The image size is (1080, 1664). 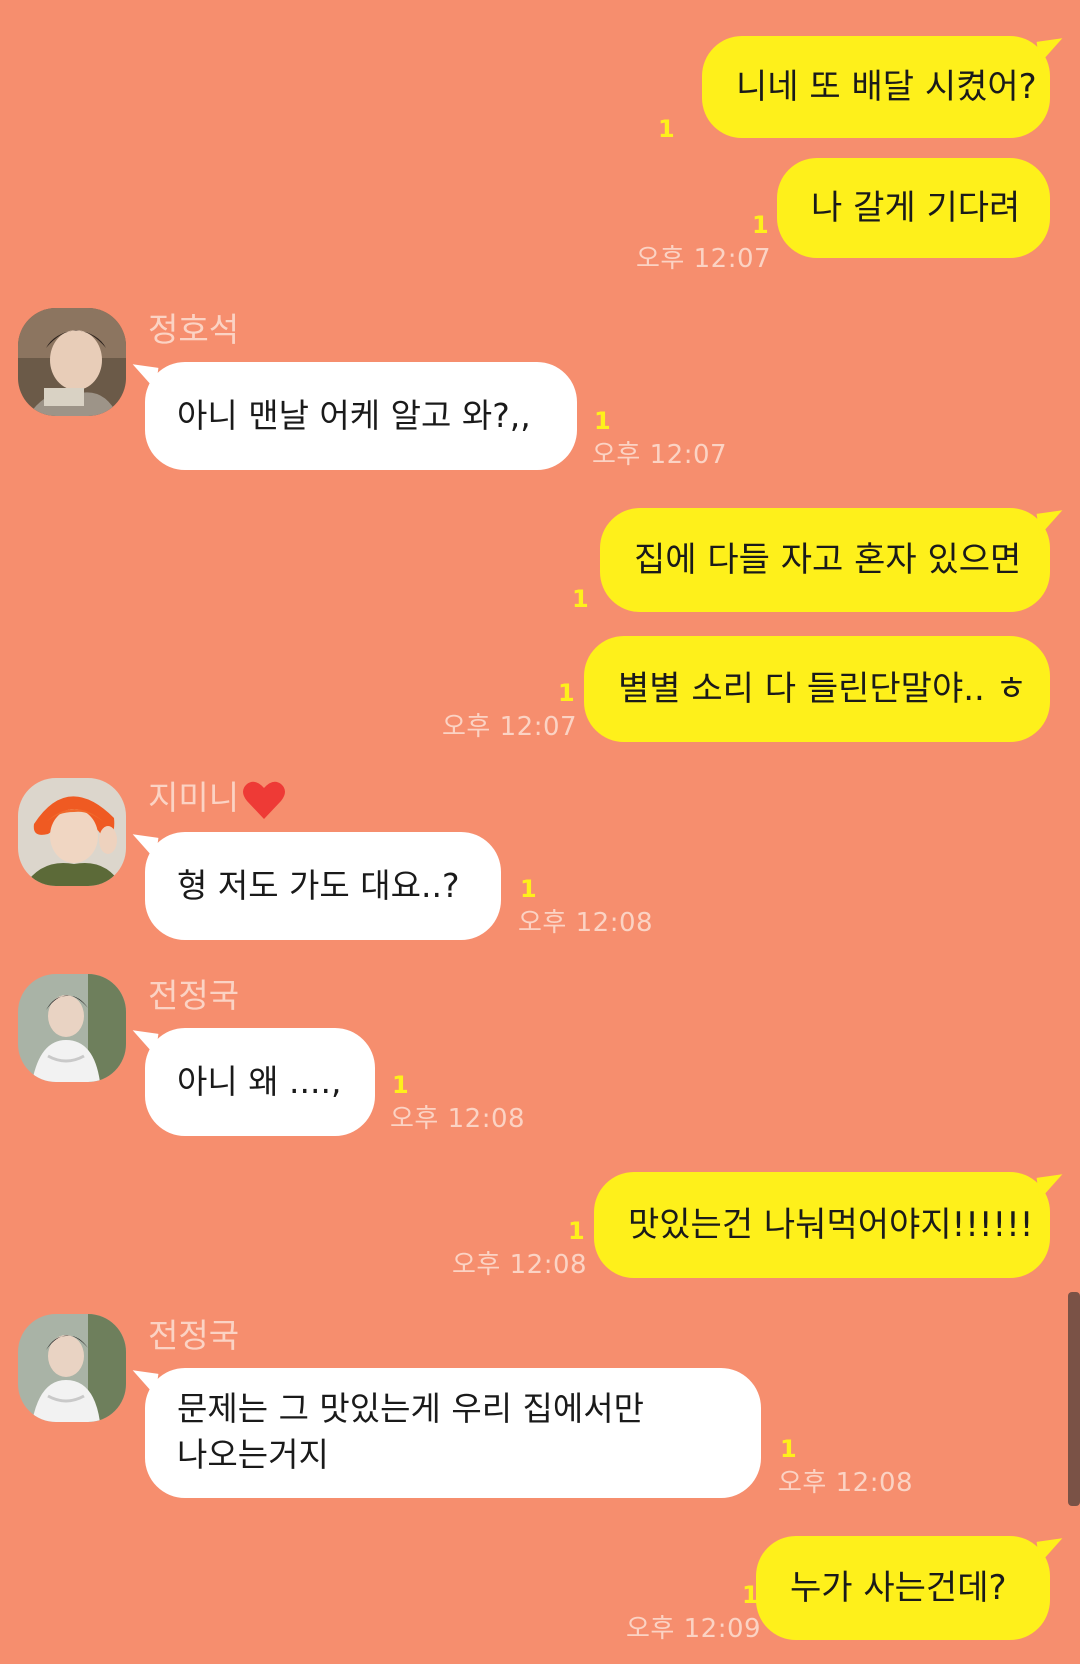 I want to click on message-text: 니네 또 배달 시켰어?, so click(x=886, y=87).